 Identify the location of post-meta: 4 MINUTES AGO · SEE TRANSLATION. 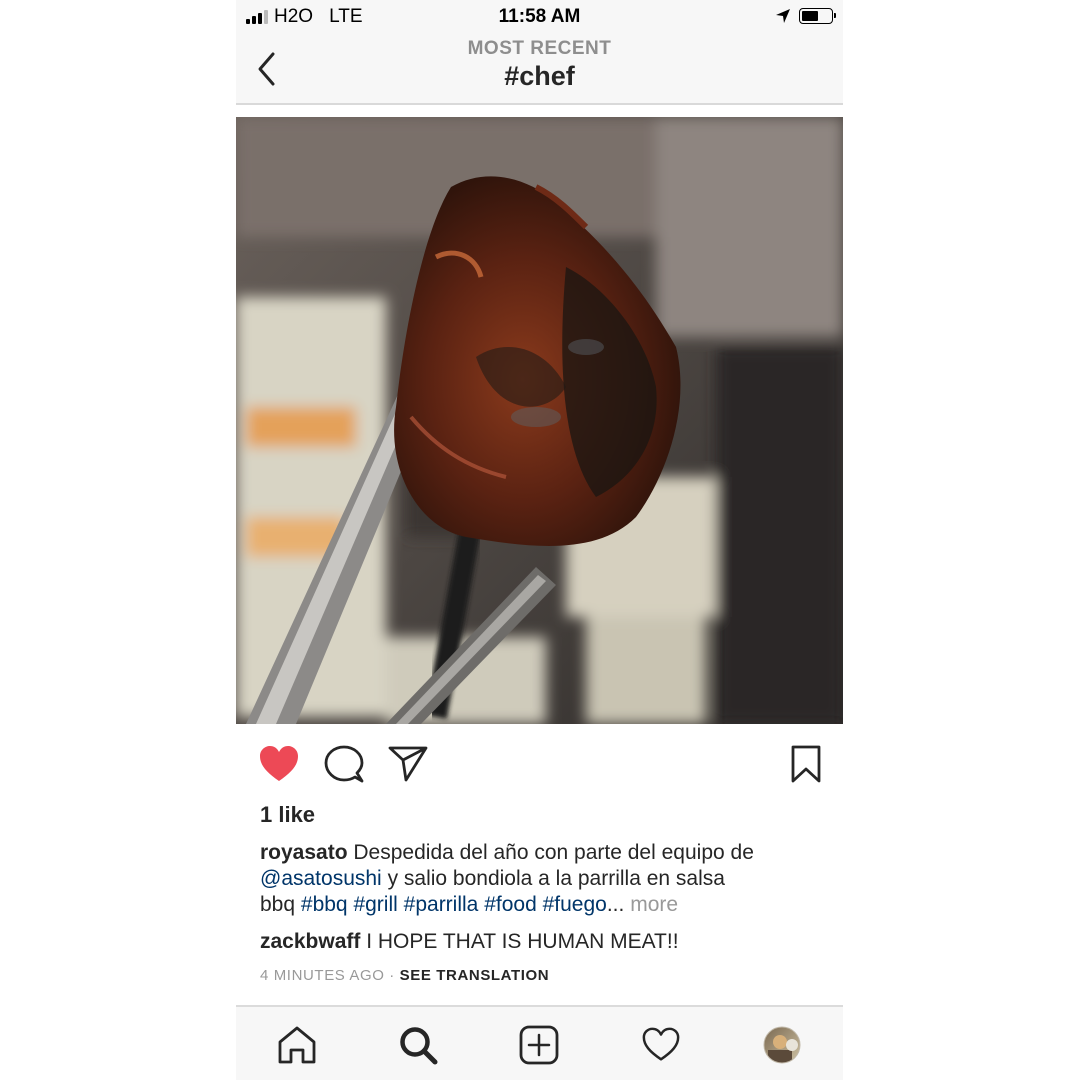
(404, 975).